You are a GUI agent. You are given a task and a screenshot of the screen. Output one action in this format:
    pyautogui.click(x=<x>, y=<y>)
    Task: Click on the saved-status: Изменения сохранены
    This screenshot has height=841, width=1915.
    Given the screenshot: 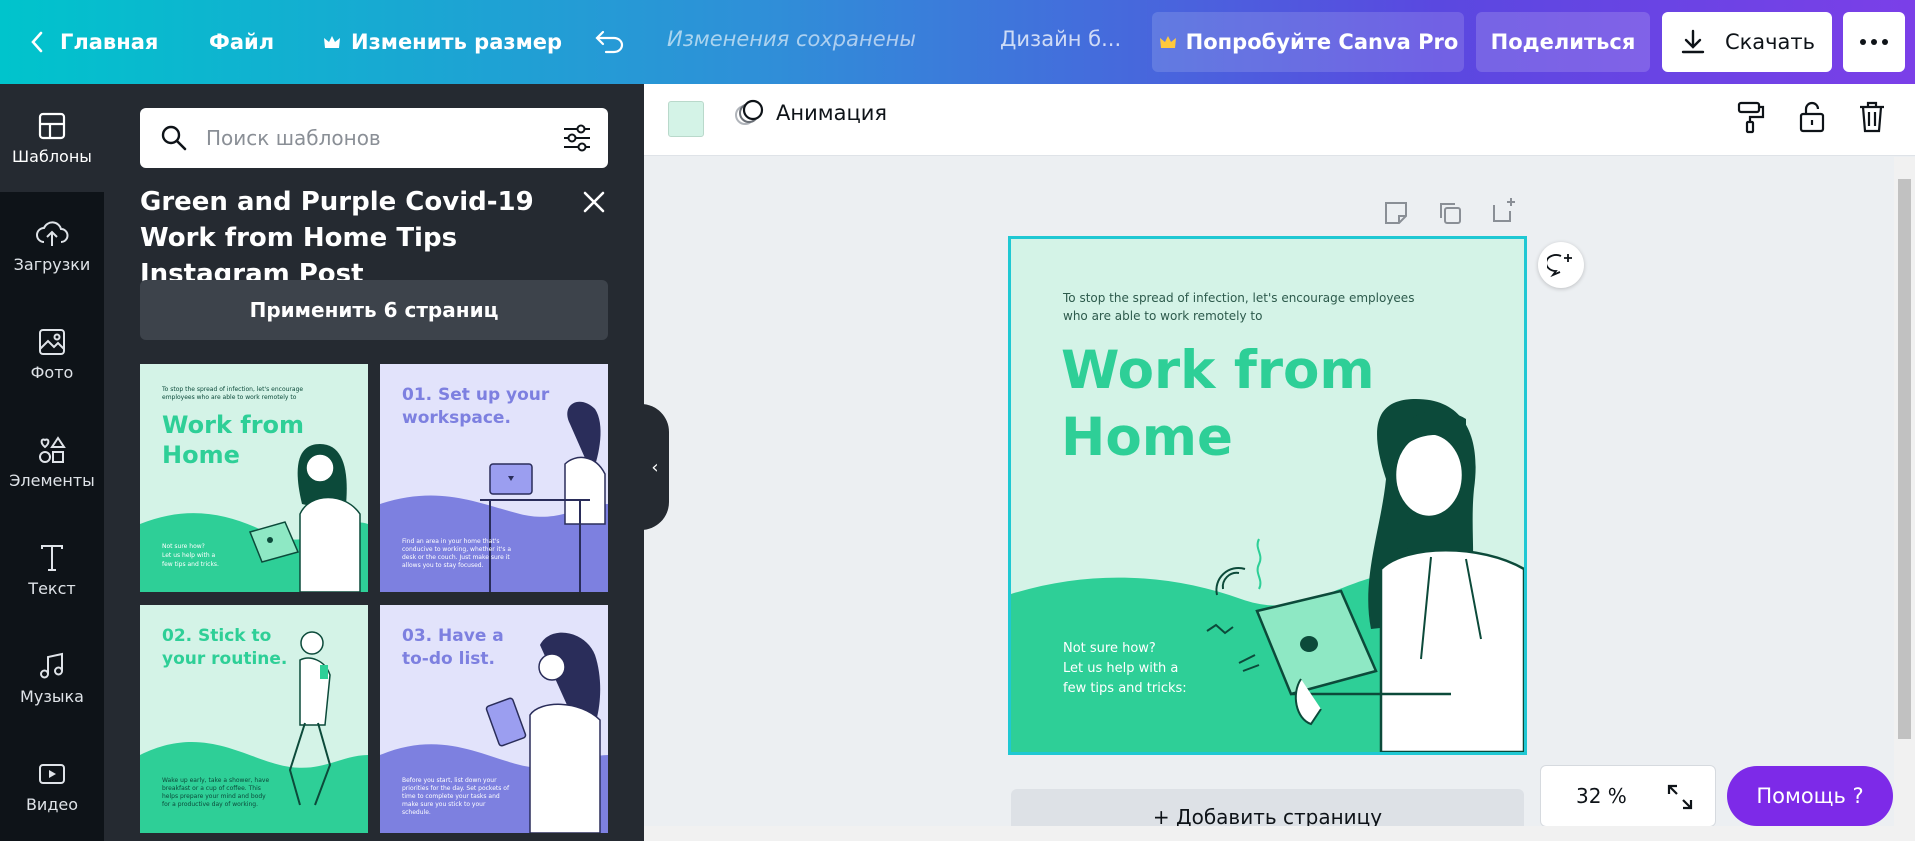 What is the action you would take?
    pyautogui.click(x=791, y=39)
    